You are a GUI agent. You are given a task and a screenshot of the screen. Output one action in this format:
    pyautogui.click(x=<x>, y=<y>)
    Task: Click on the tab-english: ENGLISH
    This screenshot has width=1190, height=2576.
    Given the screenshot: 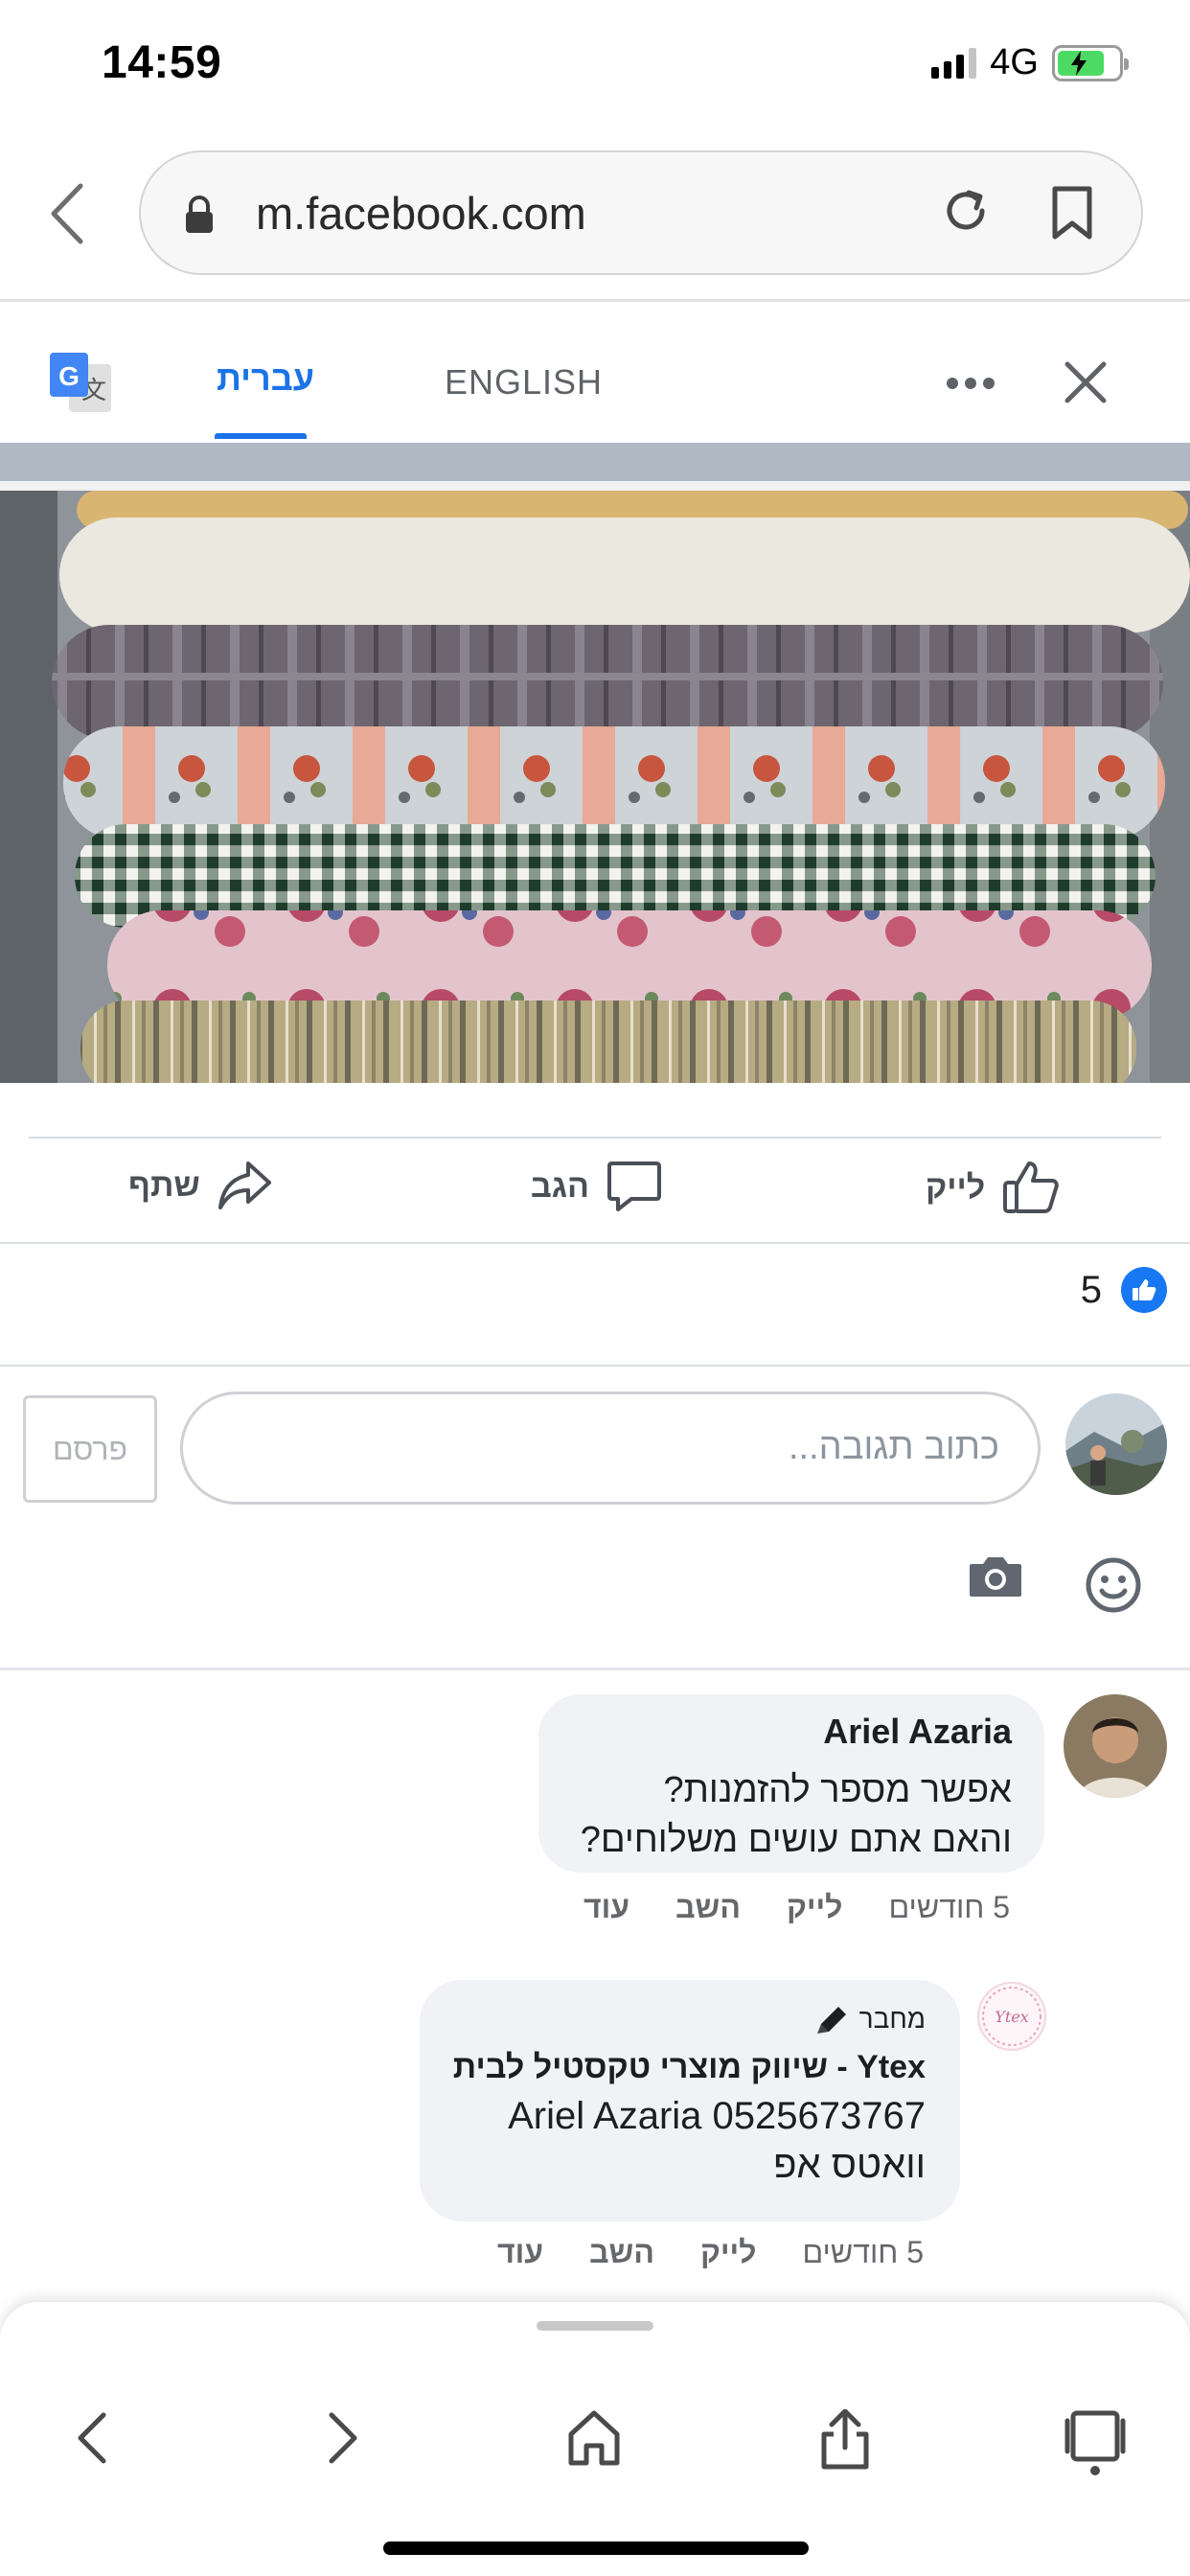 What is the action you would take?
    pyautogui.click(x=524, y=382)
    